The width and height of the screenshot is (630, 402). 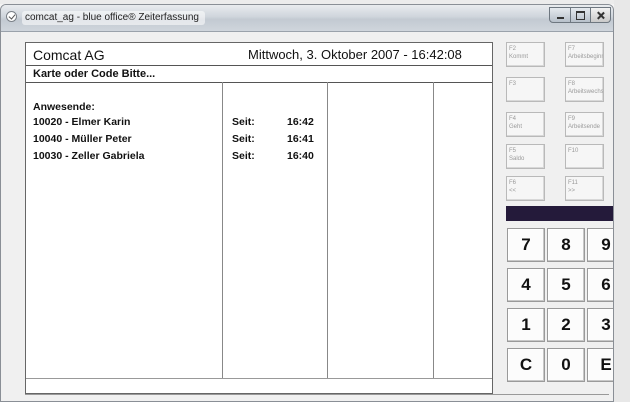 I want to click on key-label: Arbeitsbeginn, so click(x=586, y=57).